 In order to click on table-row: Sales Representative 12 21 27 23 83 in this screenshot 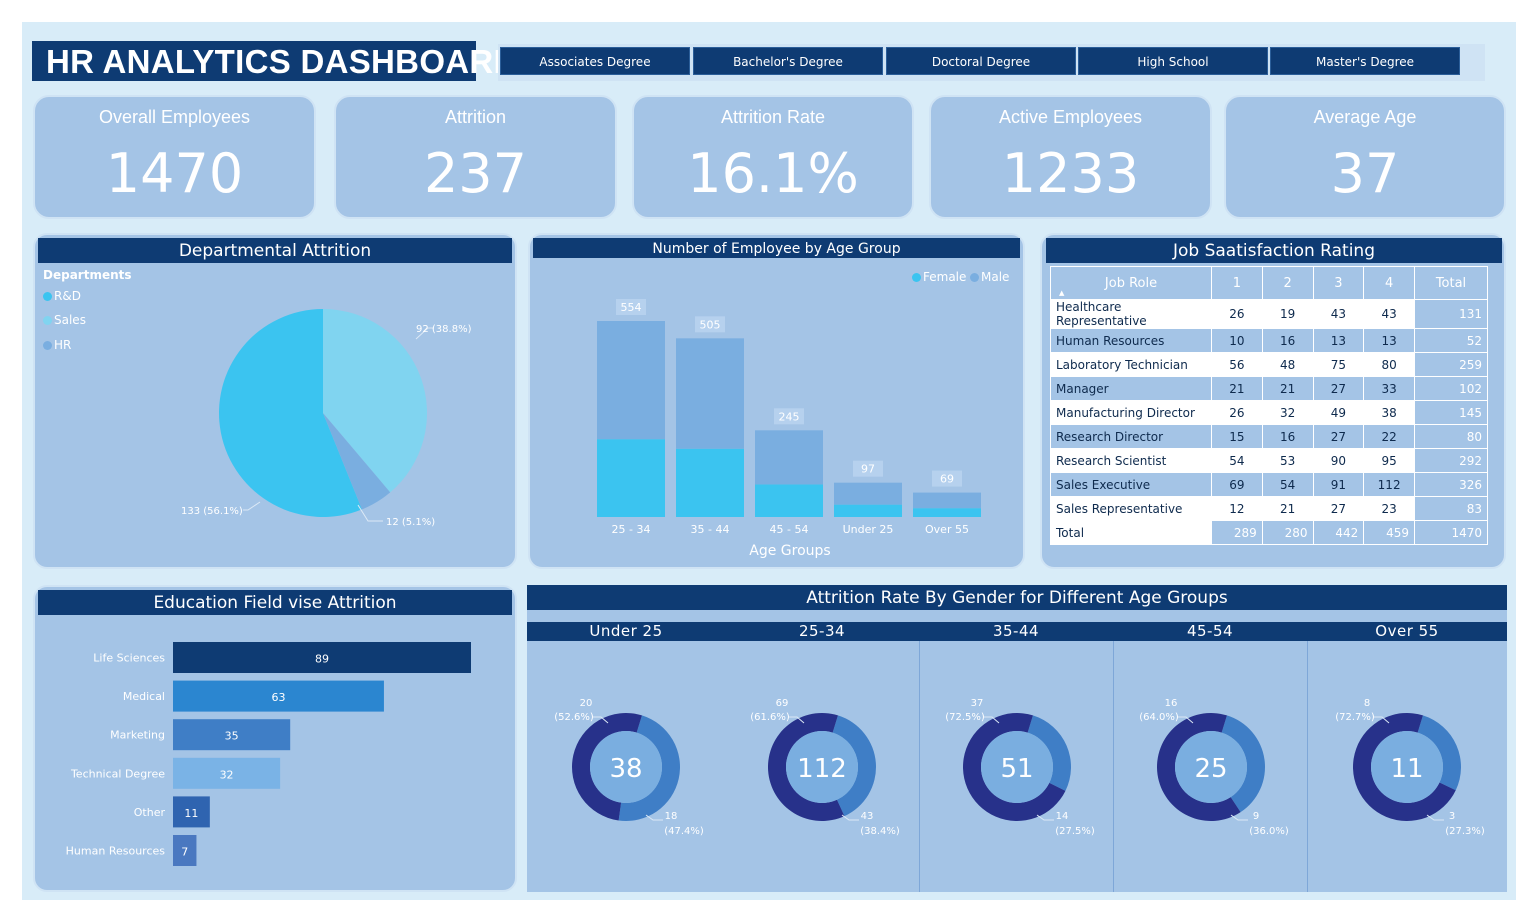, I will do `click(1269, 508)`.